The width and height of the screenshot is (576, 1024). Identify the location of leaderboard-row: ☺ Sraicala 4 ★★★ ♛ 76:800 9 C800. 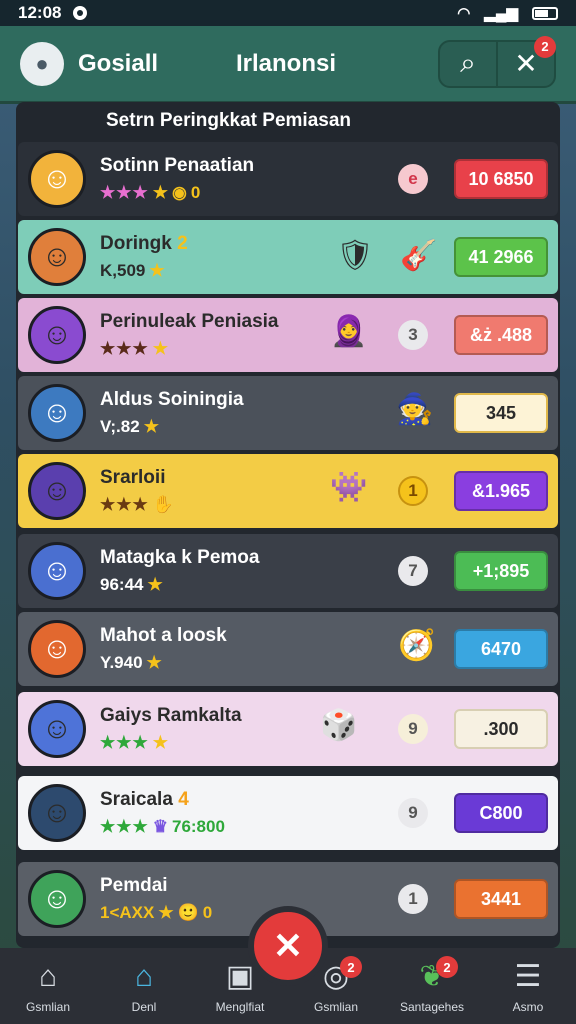
(288, 813).